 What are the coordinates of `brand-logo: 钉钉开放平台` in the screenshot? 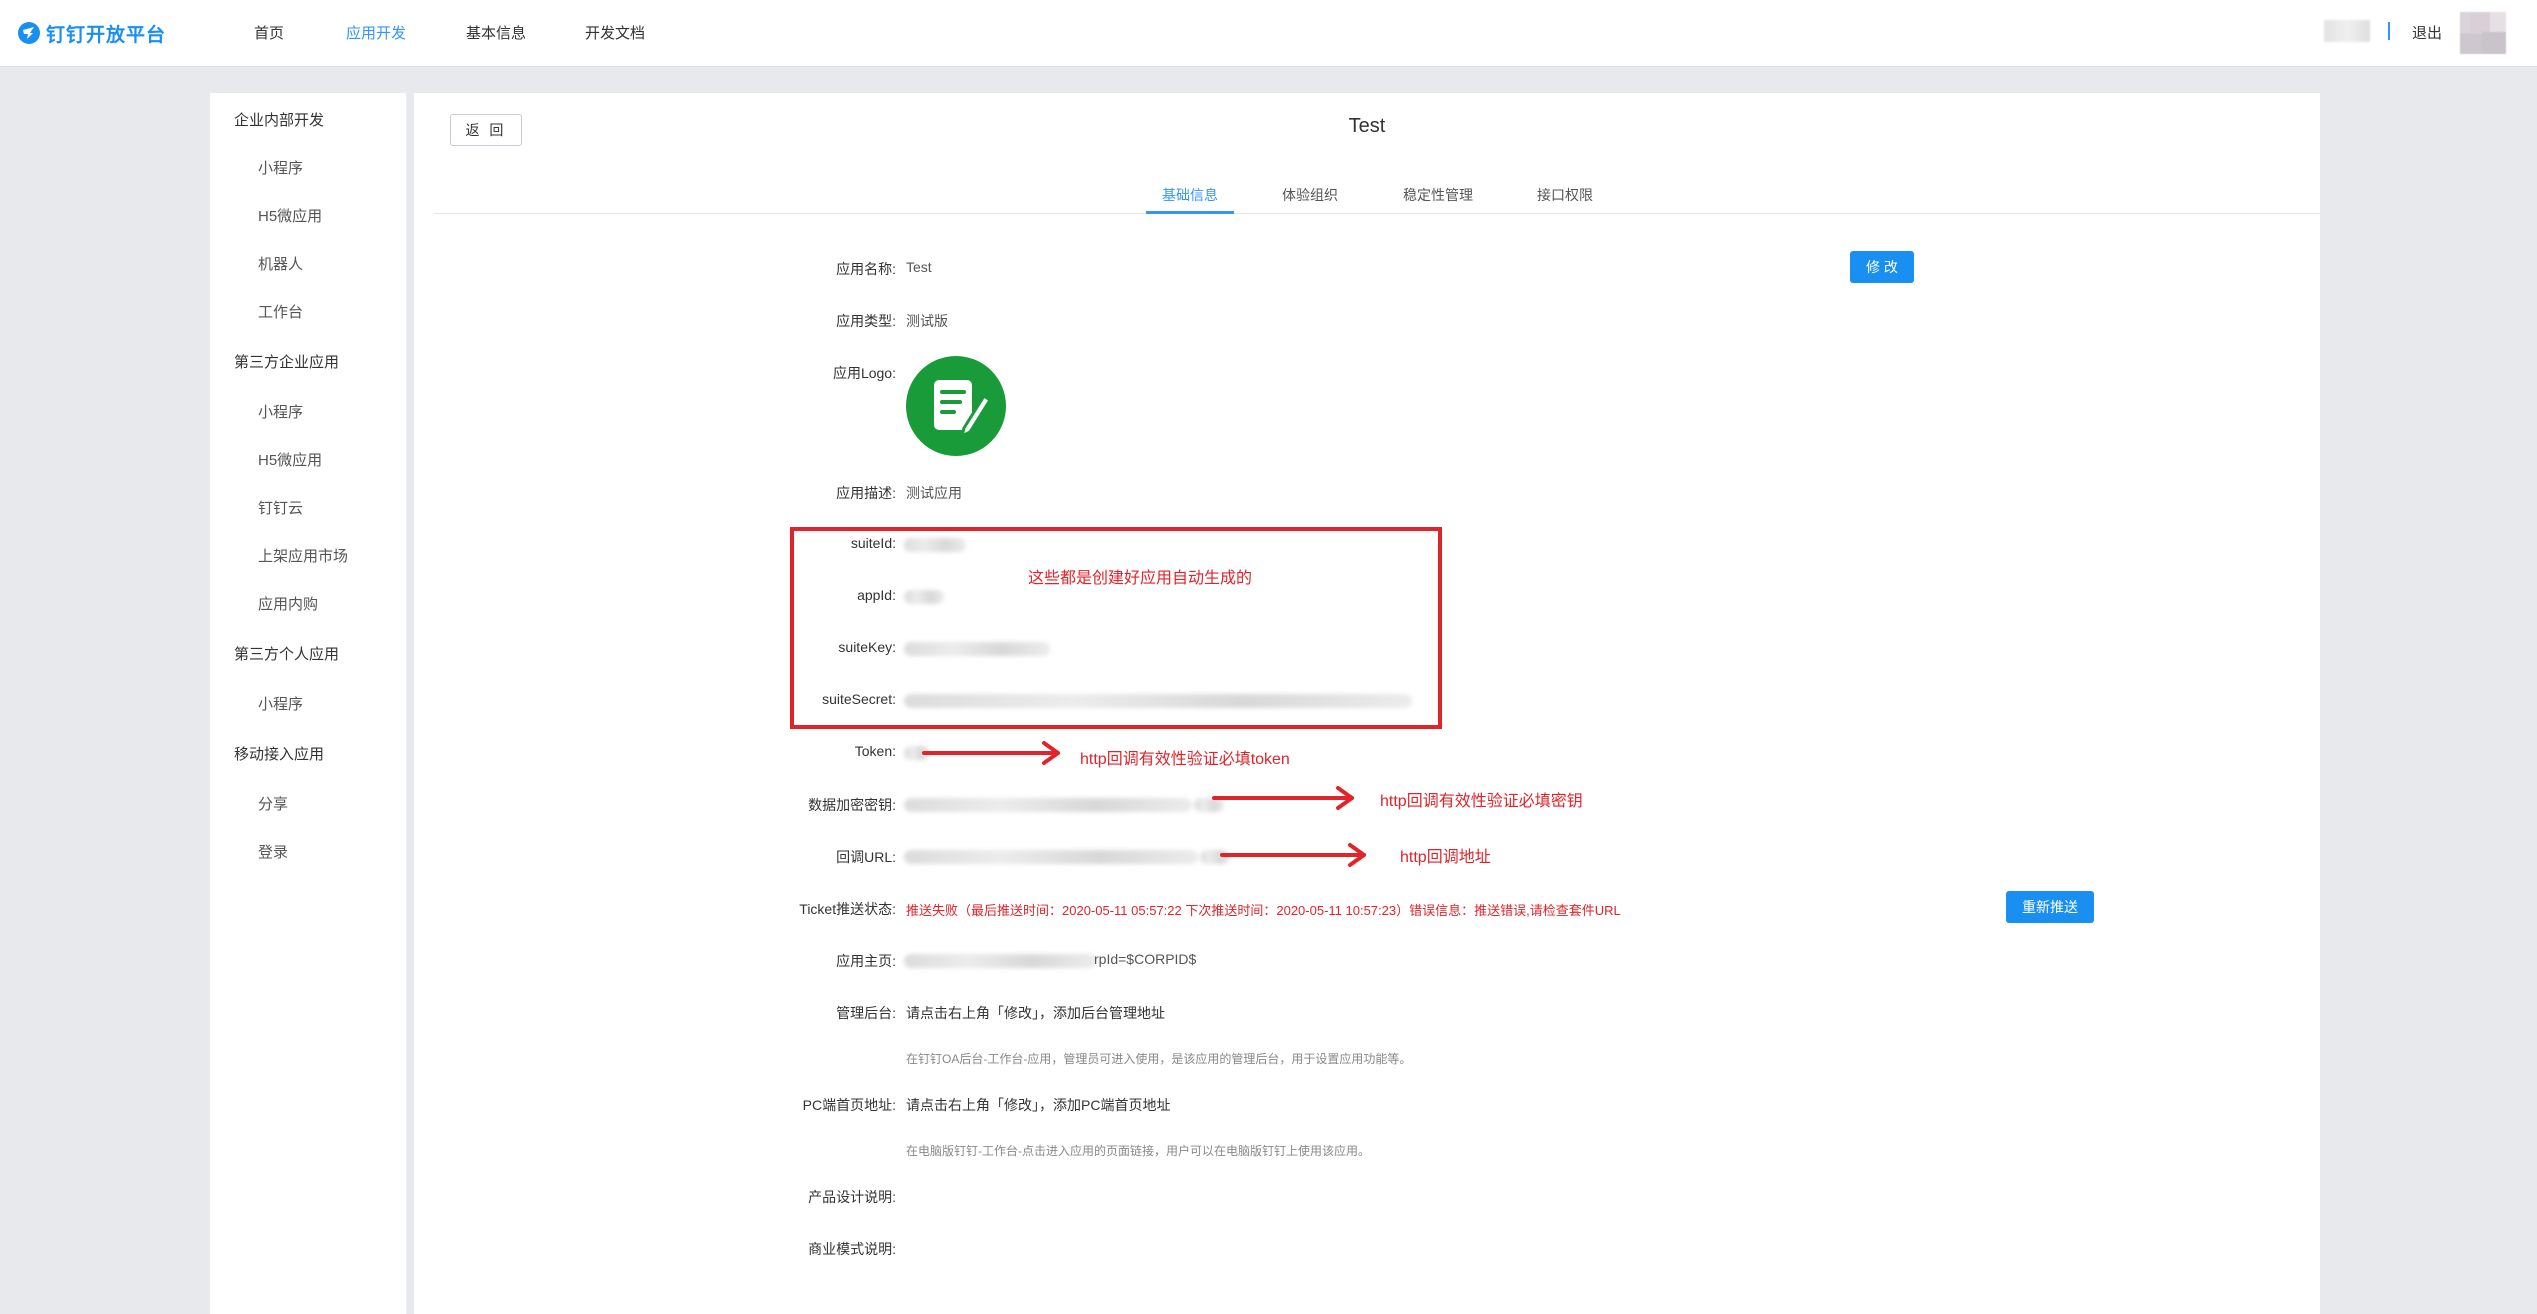 It's located at (92, 33).